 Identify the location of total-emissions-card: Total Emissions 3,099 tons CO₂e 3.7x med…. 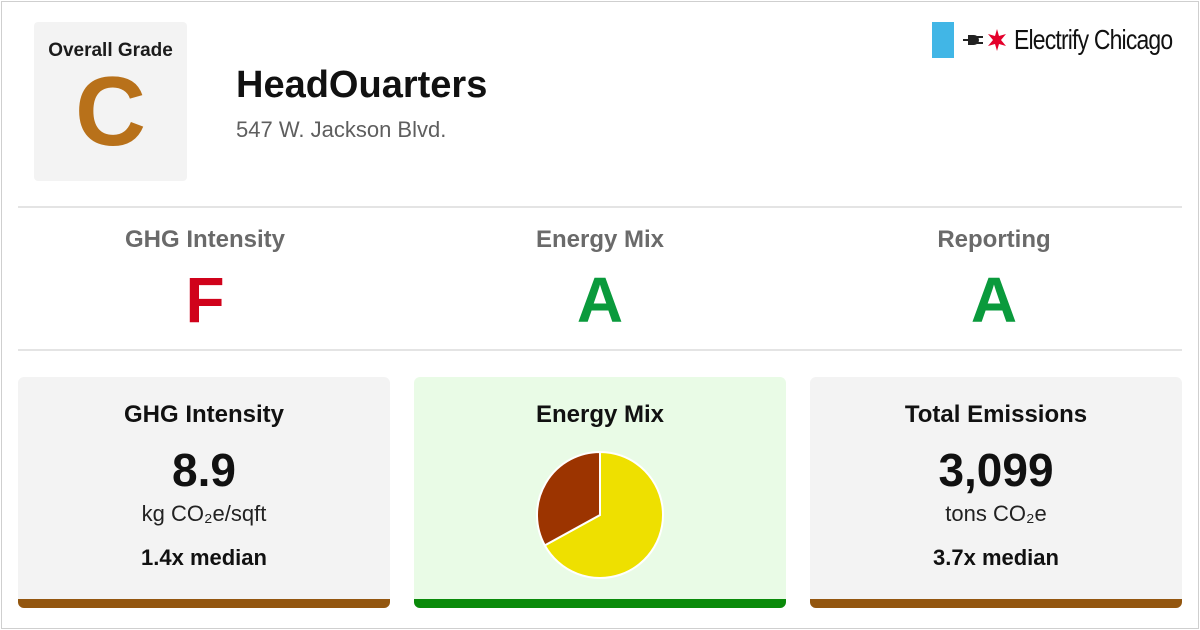
(996, 492).